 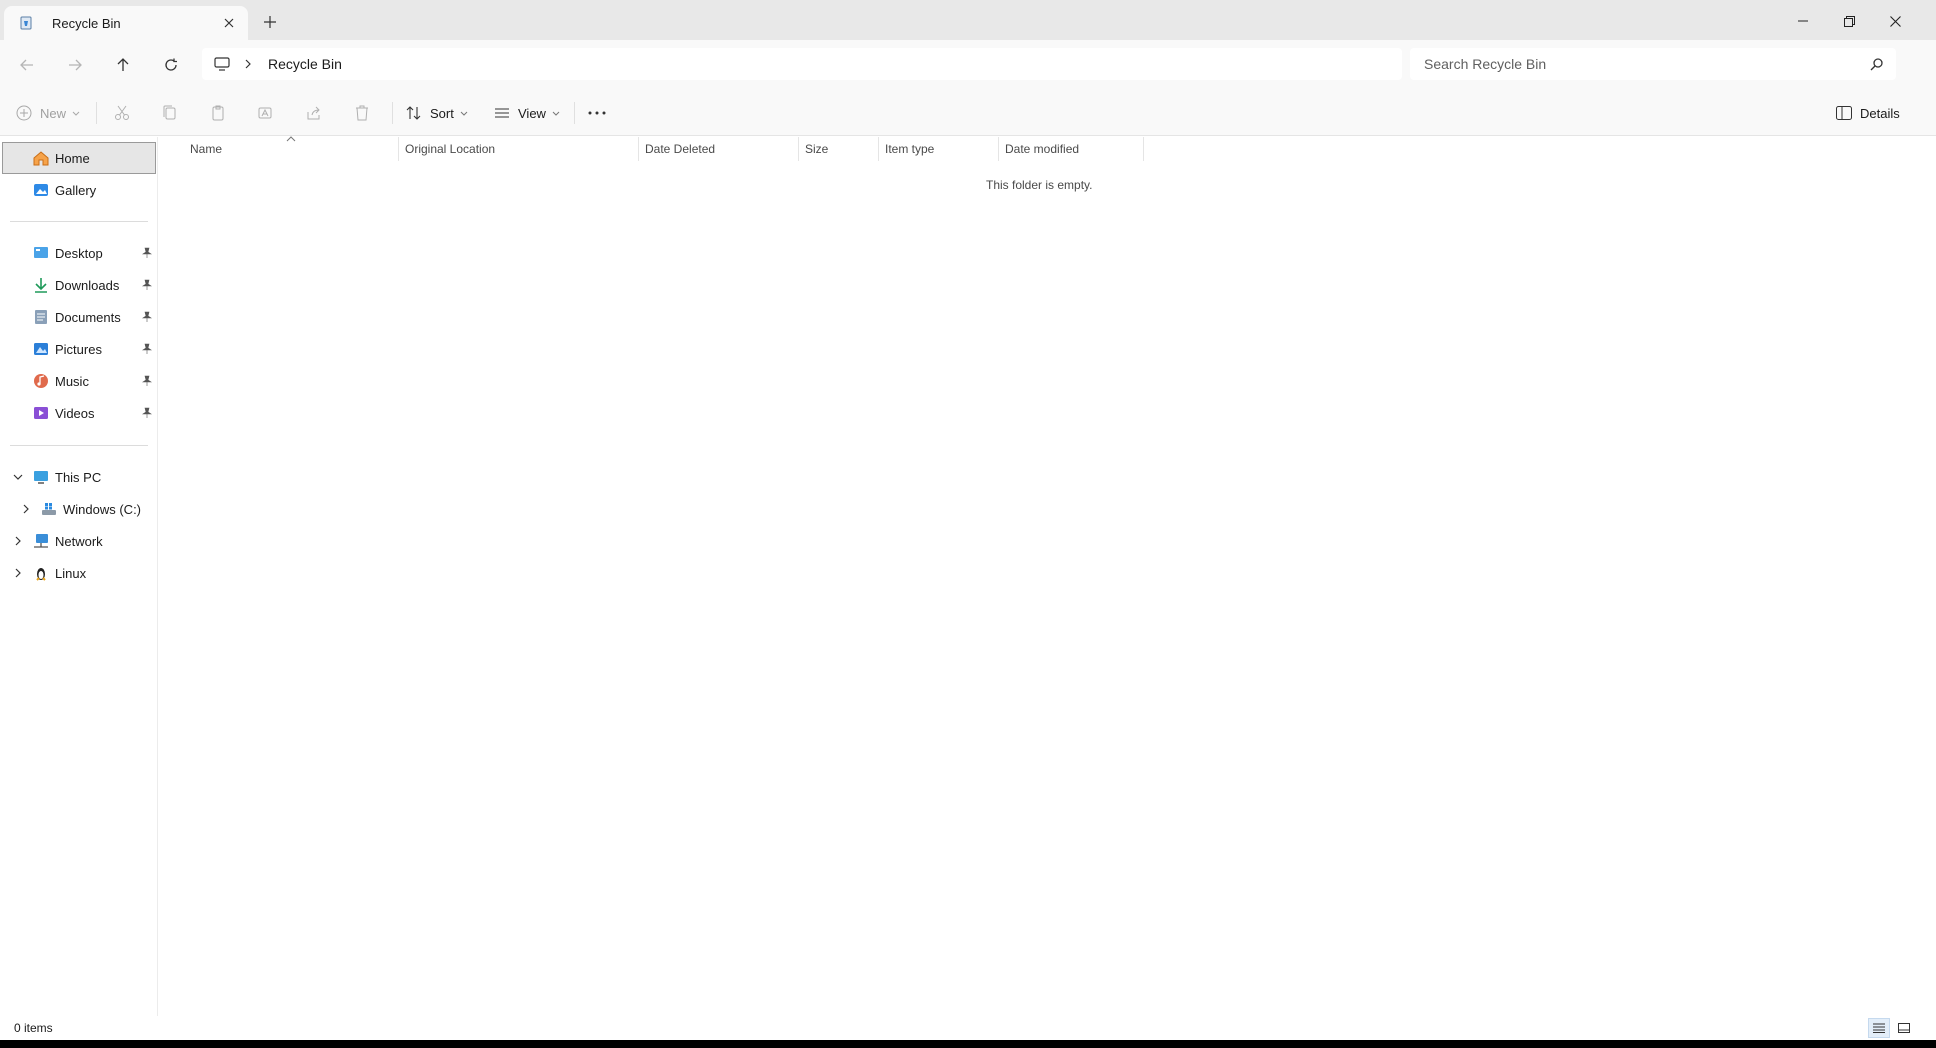 What do you see at coordinates (229, 23) in the screenshot?
I see `close-tab-icon` at bounding box center [229, 23].